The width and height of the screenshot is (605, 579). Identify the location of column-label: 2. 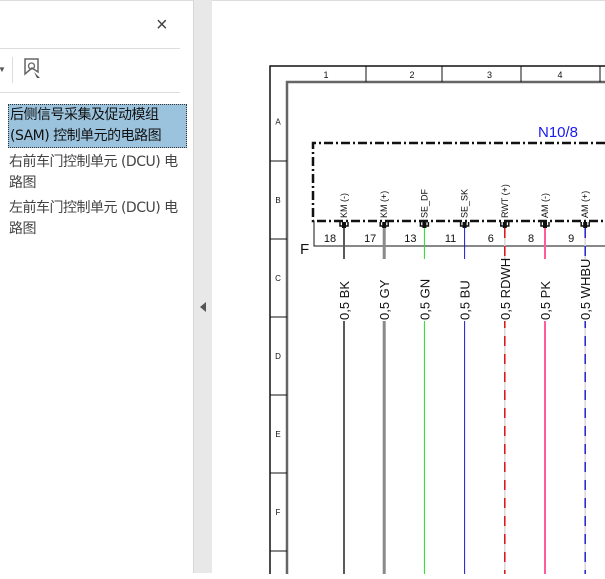
(411, 75).